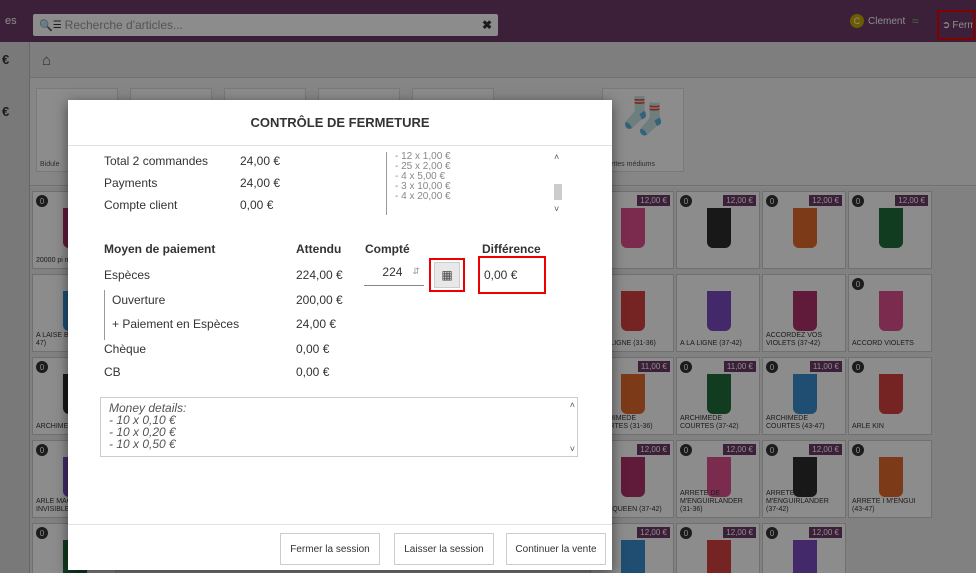 The width and height of the screenshot is (976, 573). What do you see at coordinates (313, 372) in the screenshot?
I see `cb-value: 0,00 €` at bounding box center [313, 372].